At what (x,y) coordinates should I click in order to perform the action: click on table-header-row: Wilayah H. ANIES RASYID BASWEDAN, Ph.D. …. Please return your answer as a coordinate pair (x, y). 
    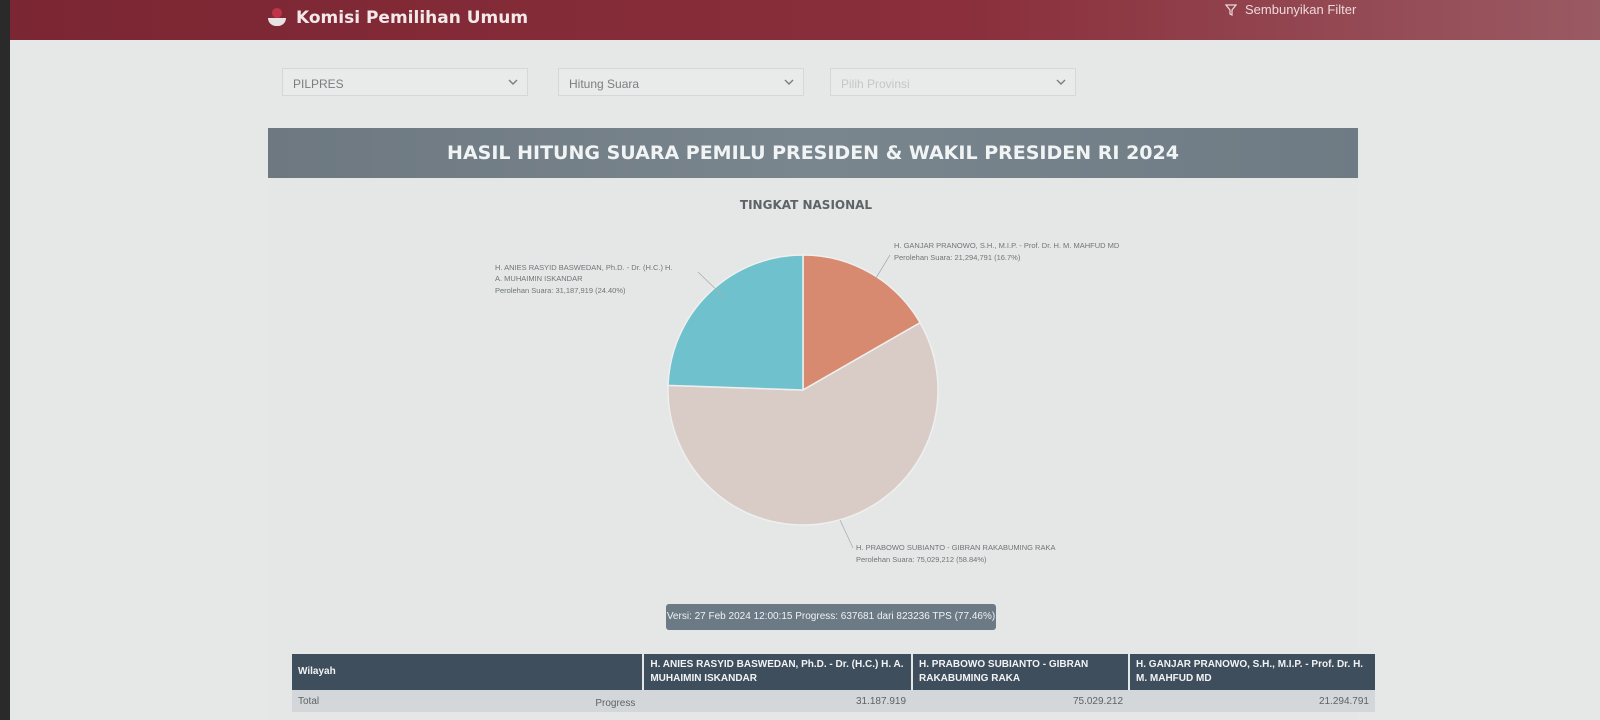
    Looking at the image, I should click on (833, 672).